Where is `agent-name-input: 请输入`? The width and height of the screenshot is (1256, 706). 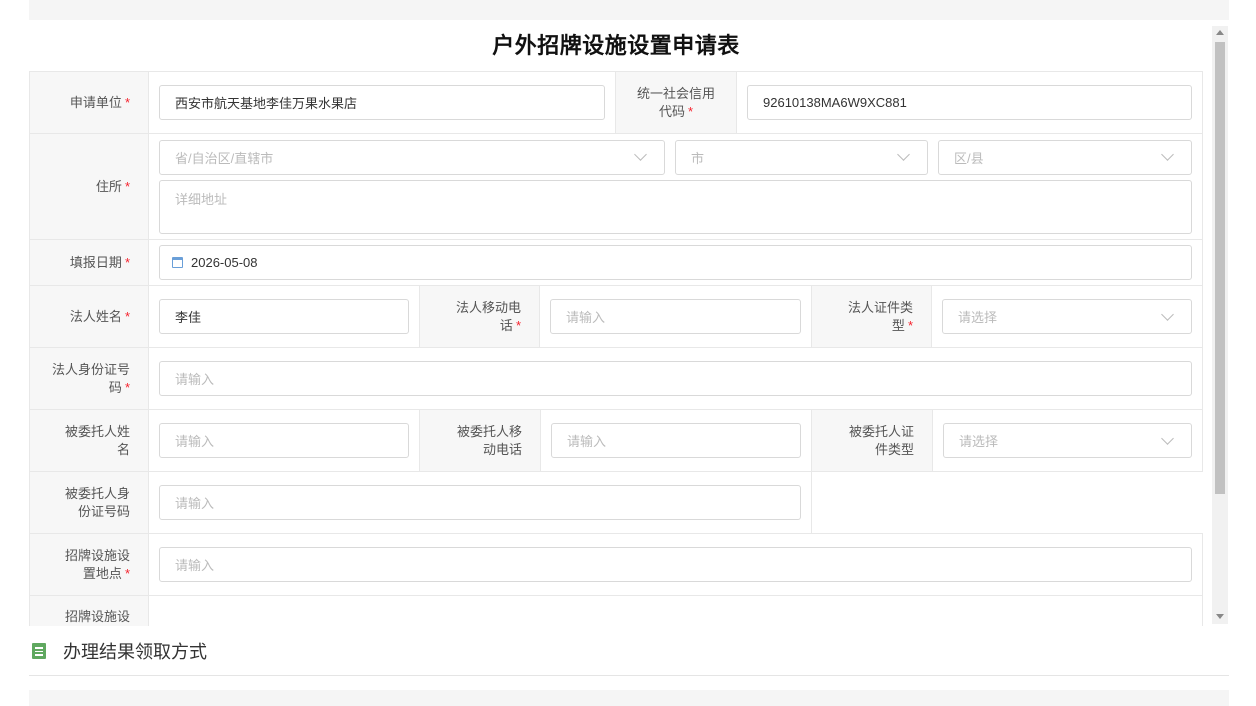
agent-name-input: 请输入 is located at coordinates (284, 440).